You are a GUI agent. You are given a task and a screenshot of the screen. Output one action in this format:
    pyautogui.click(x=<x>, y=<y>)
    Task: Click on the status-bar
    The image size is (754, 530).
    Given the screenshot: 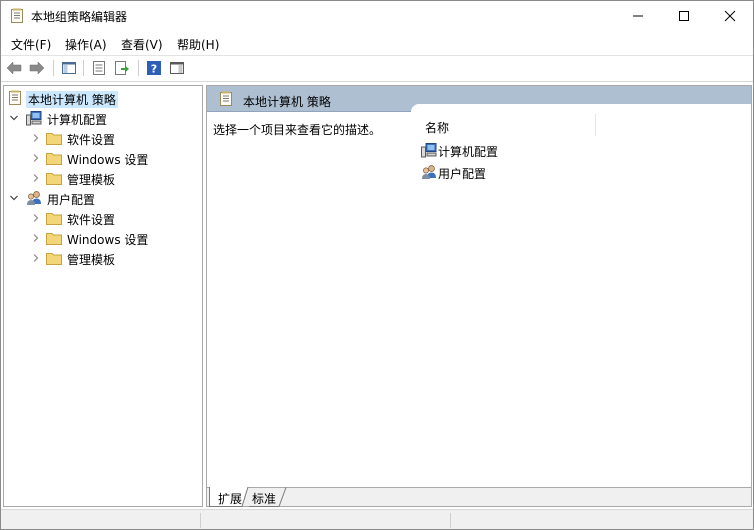 What is the action you would take?
    pyautogui.click(x=377, y=519)
    